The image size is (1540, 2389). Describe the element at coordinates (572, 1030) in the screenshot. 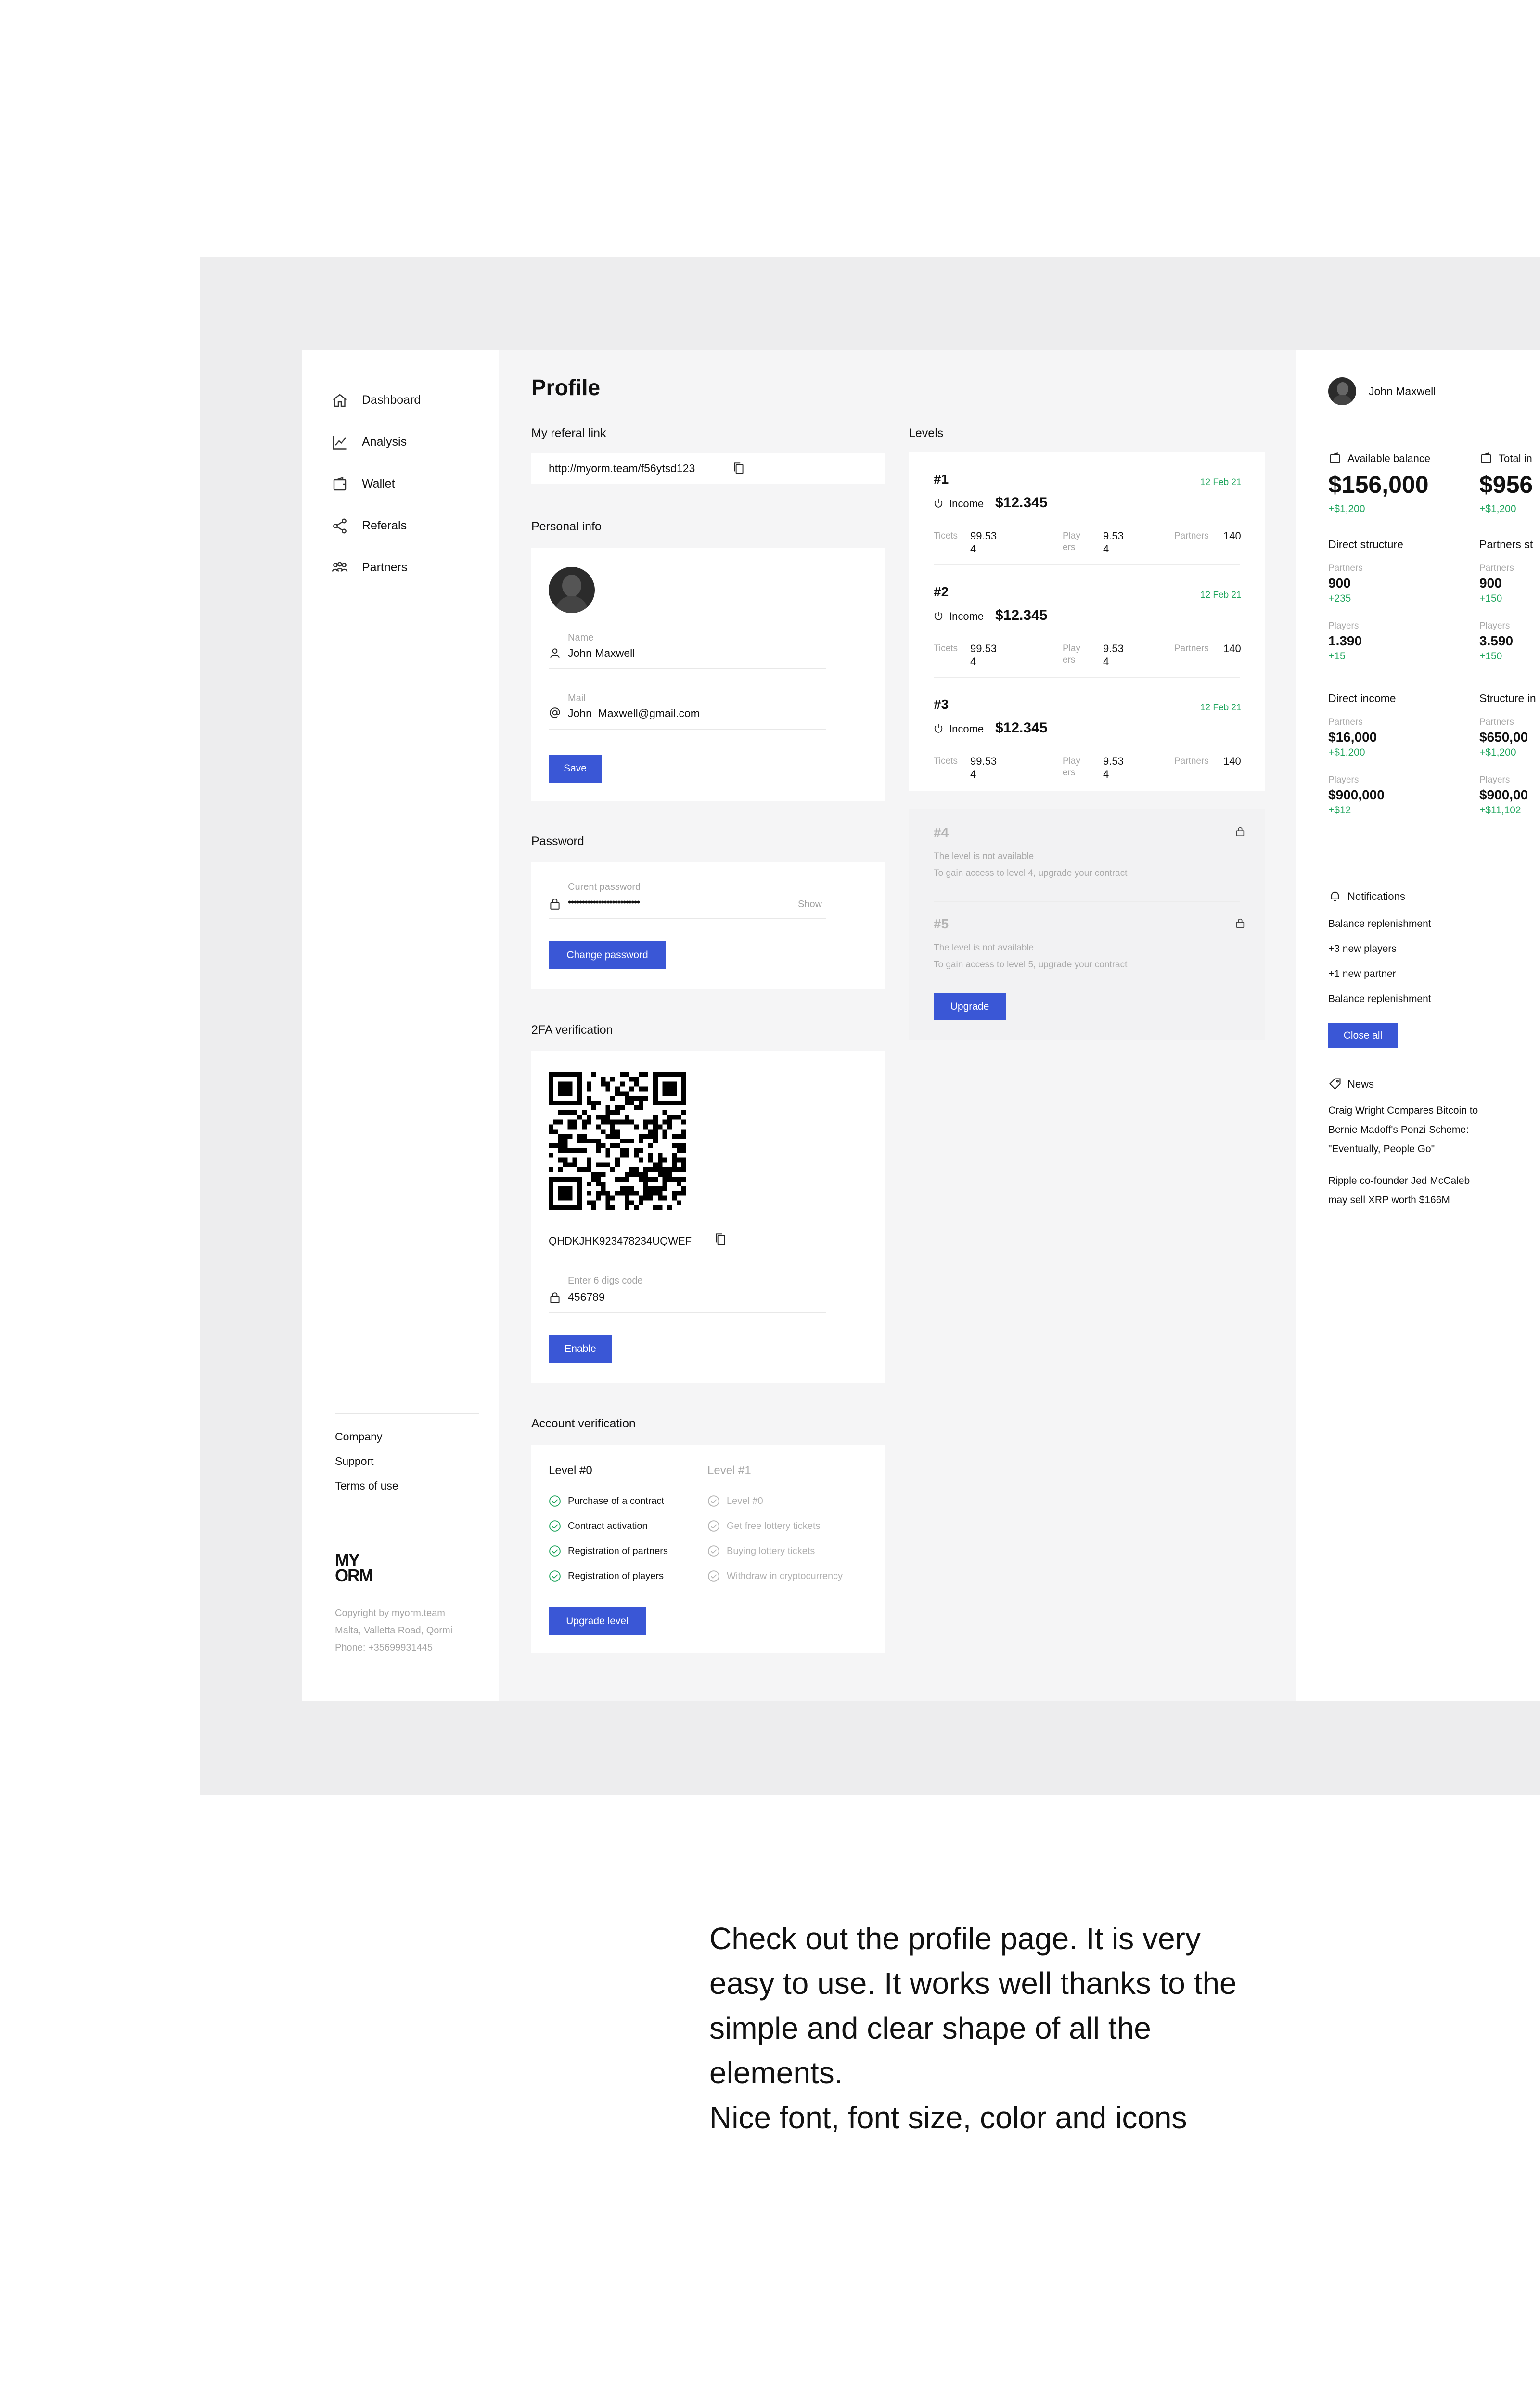

I see `twofa-label: 2FA verification` at that location.